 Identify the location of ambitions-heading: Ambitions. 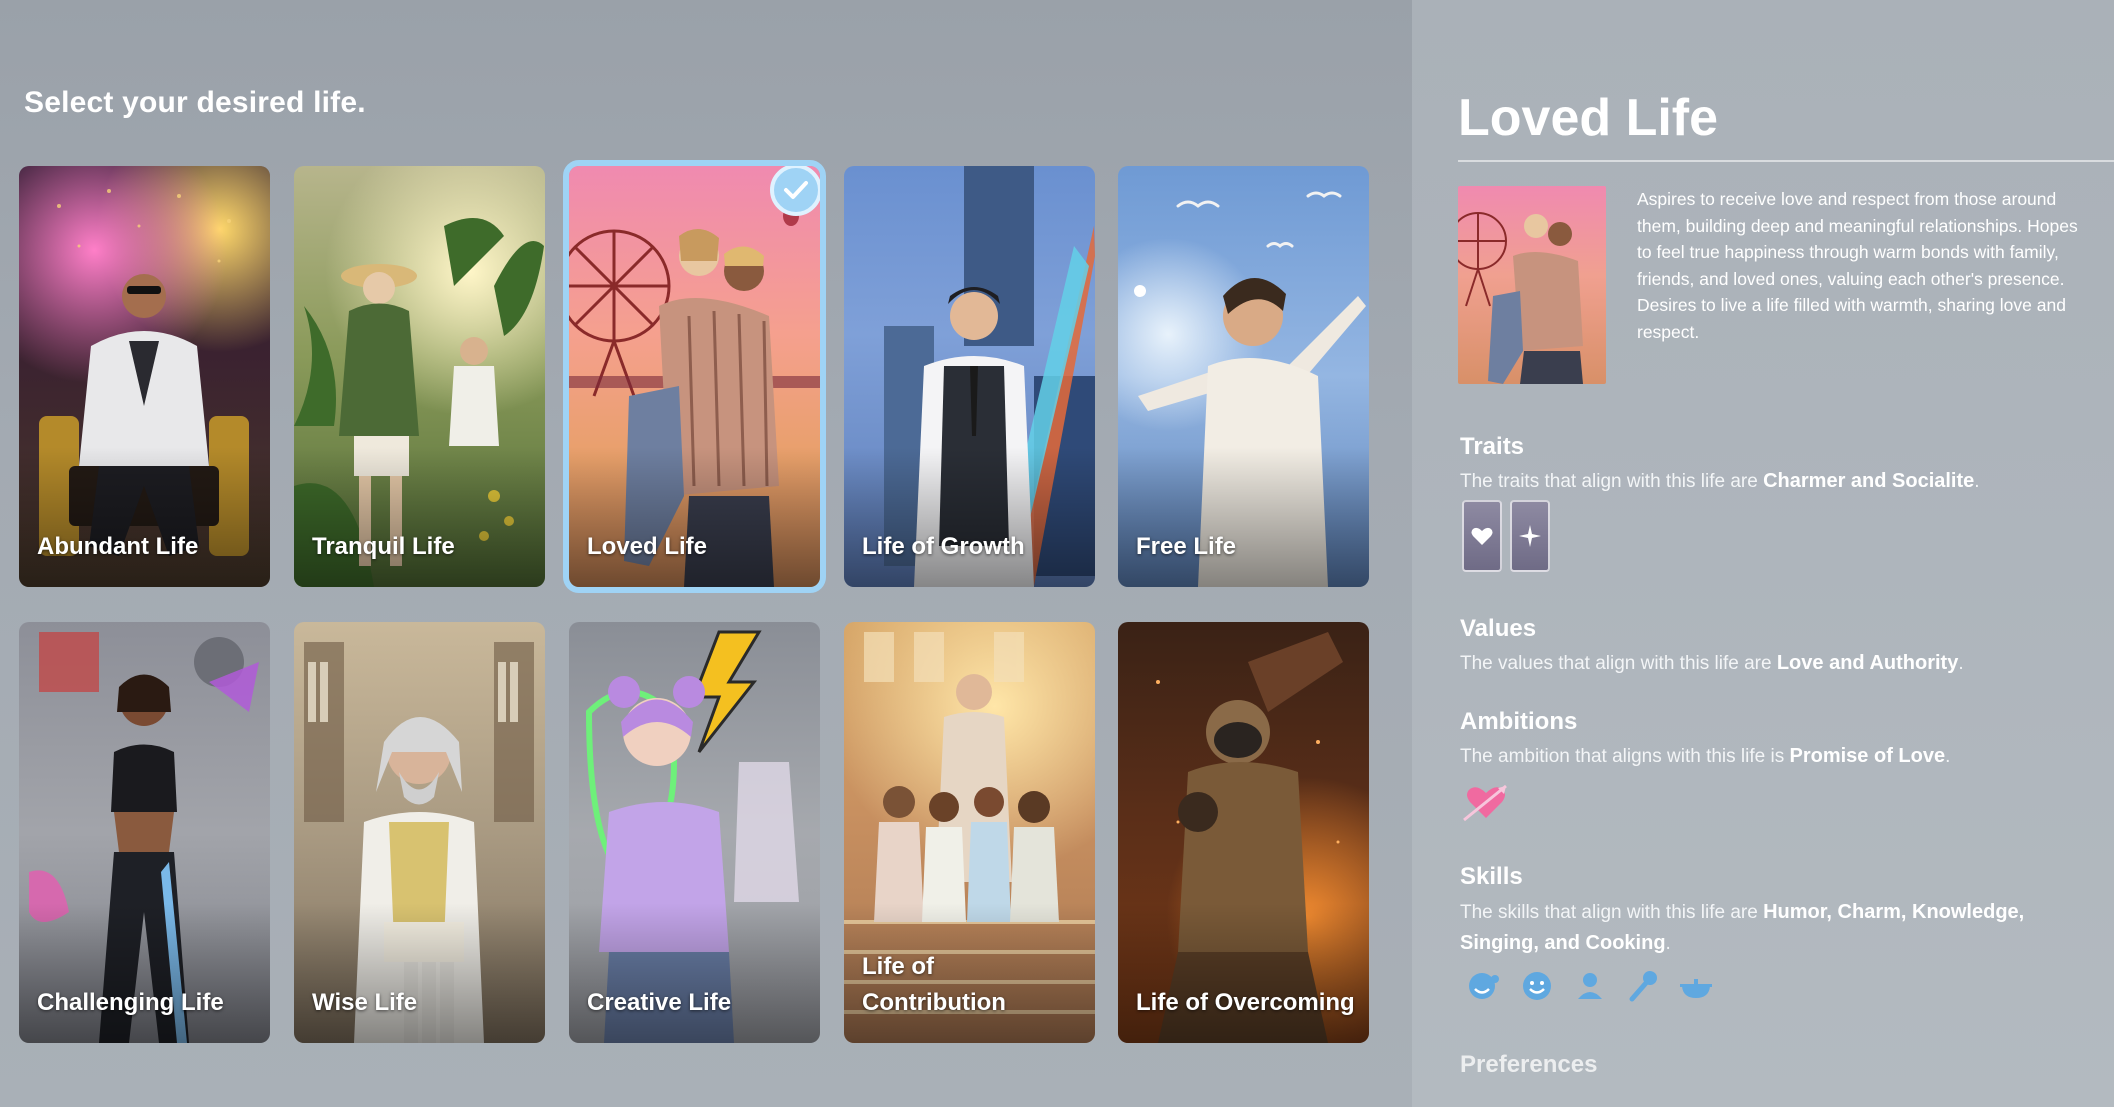
(1519, 721).